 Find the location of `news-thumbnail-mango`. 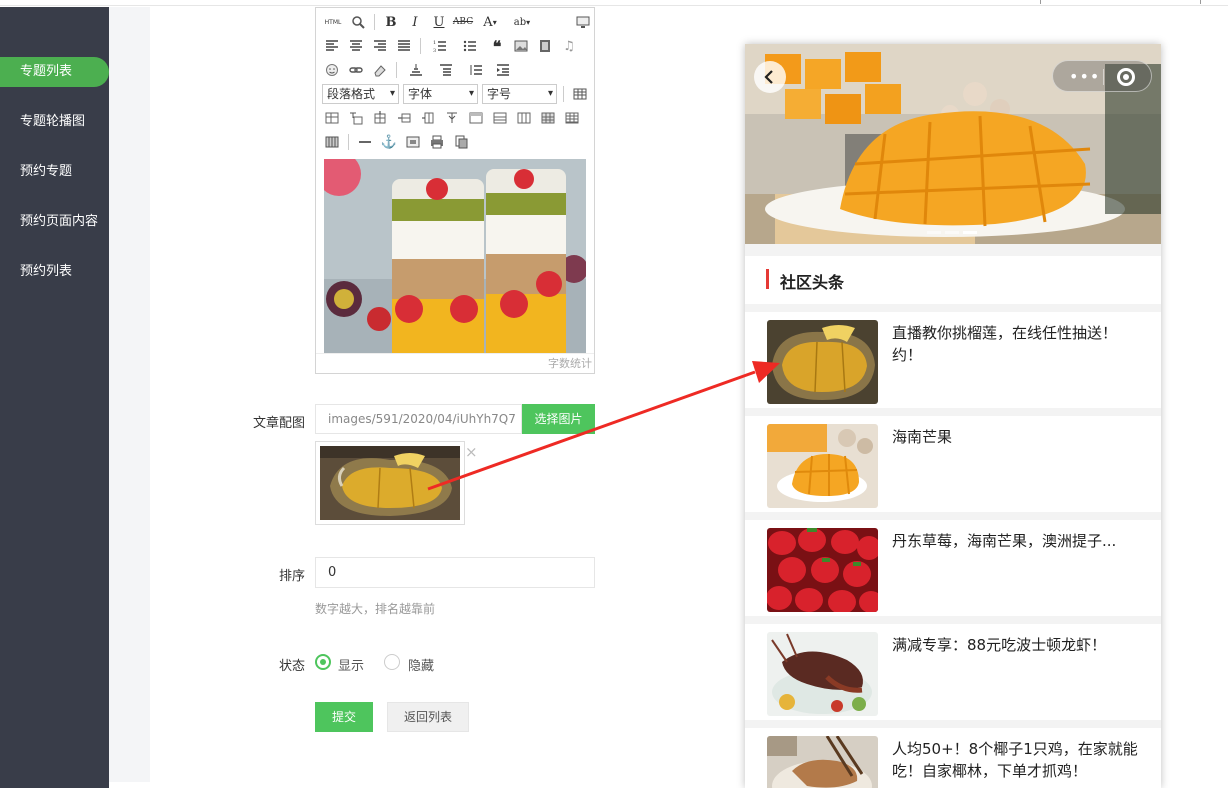

news-thumbnail-mango is located at coordinates (822, 466).